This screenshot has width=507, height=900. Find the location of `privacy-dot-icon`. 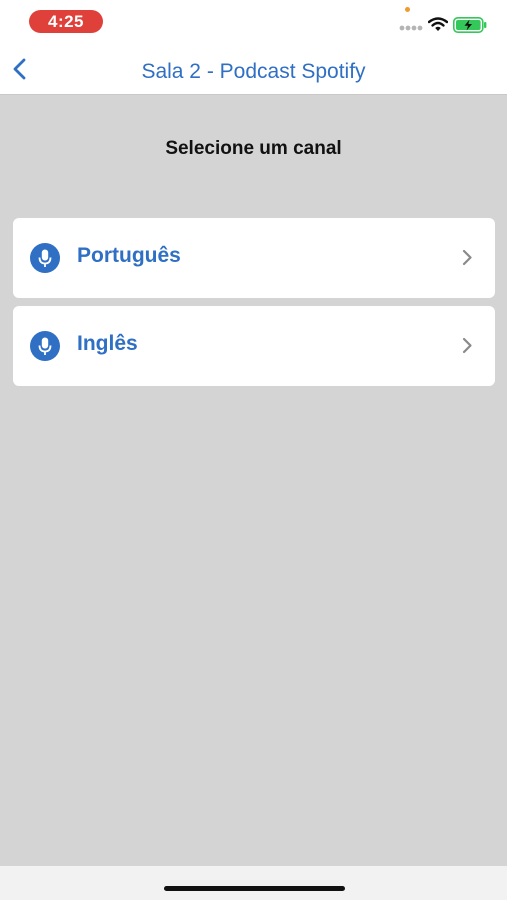

privacy-dot-icon is located at coordinates (407, 9).